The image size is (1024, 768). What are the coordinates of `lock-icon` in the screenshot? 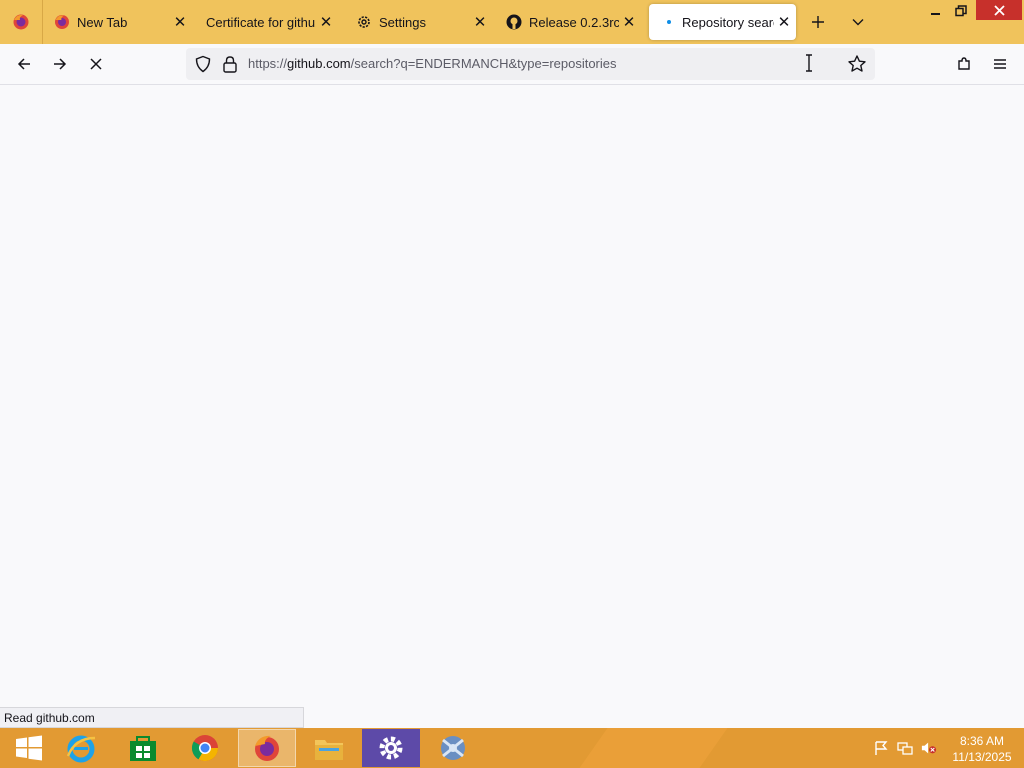 It's located at (230, 64).